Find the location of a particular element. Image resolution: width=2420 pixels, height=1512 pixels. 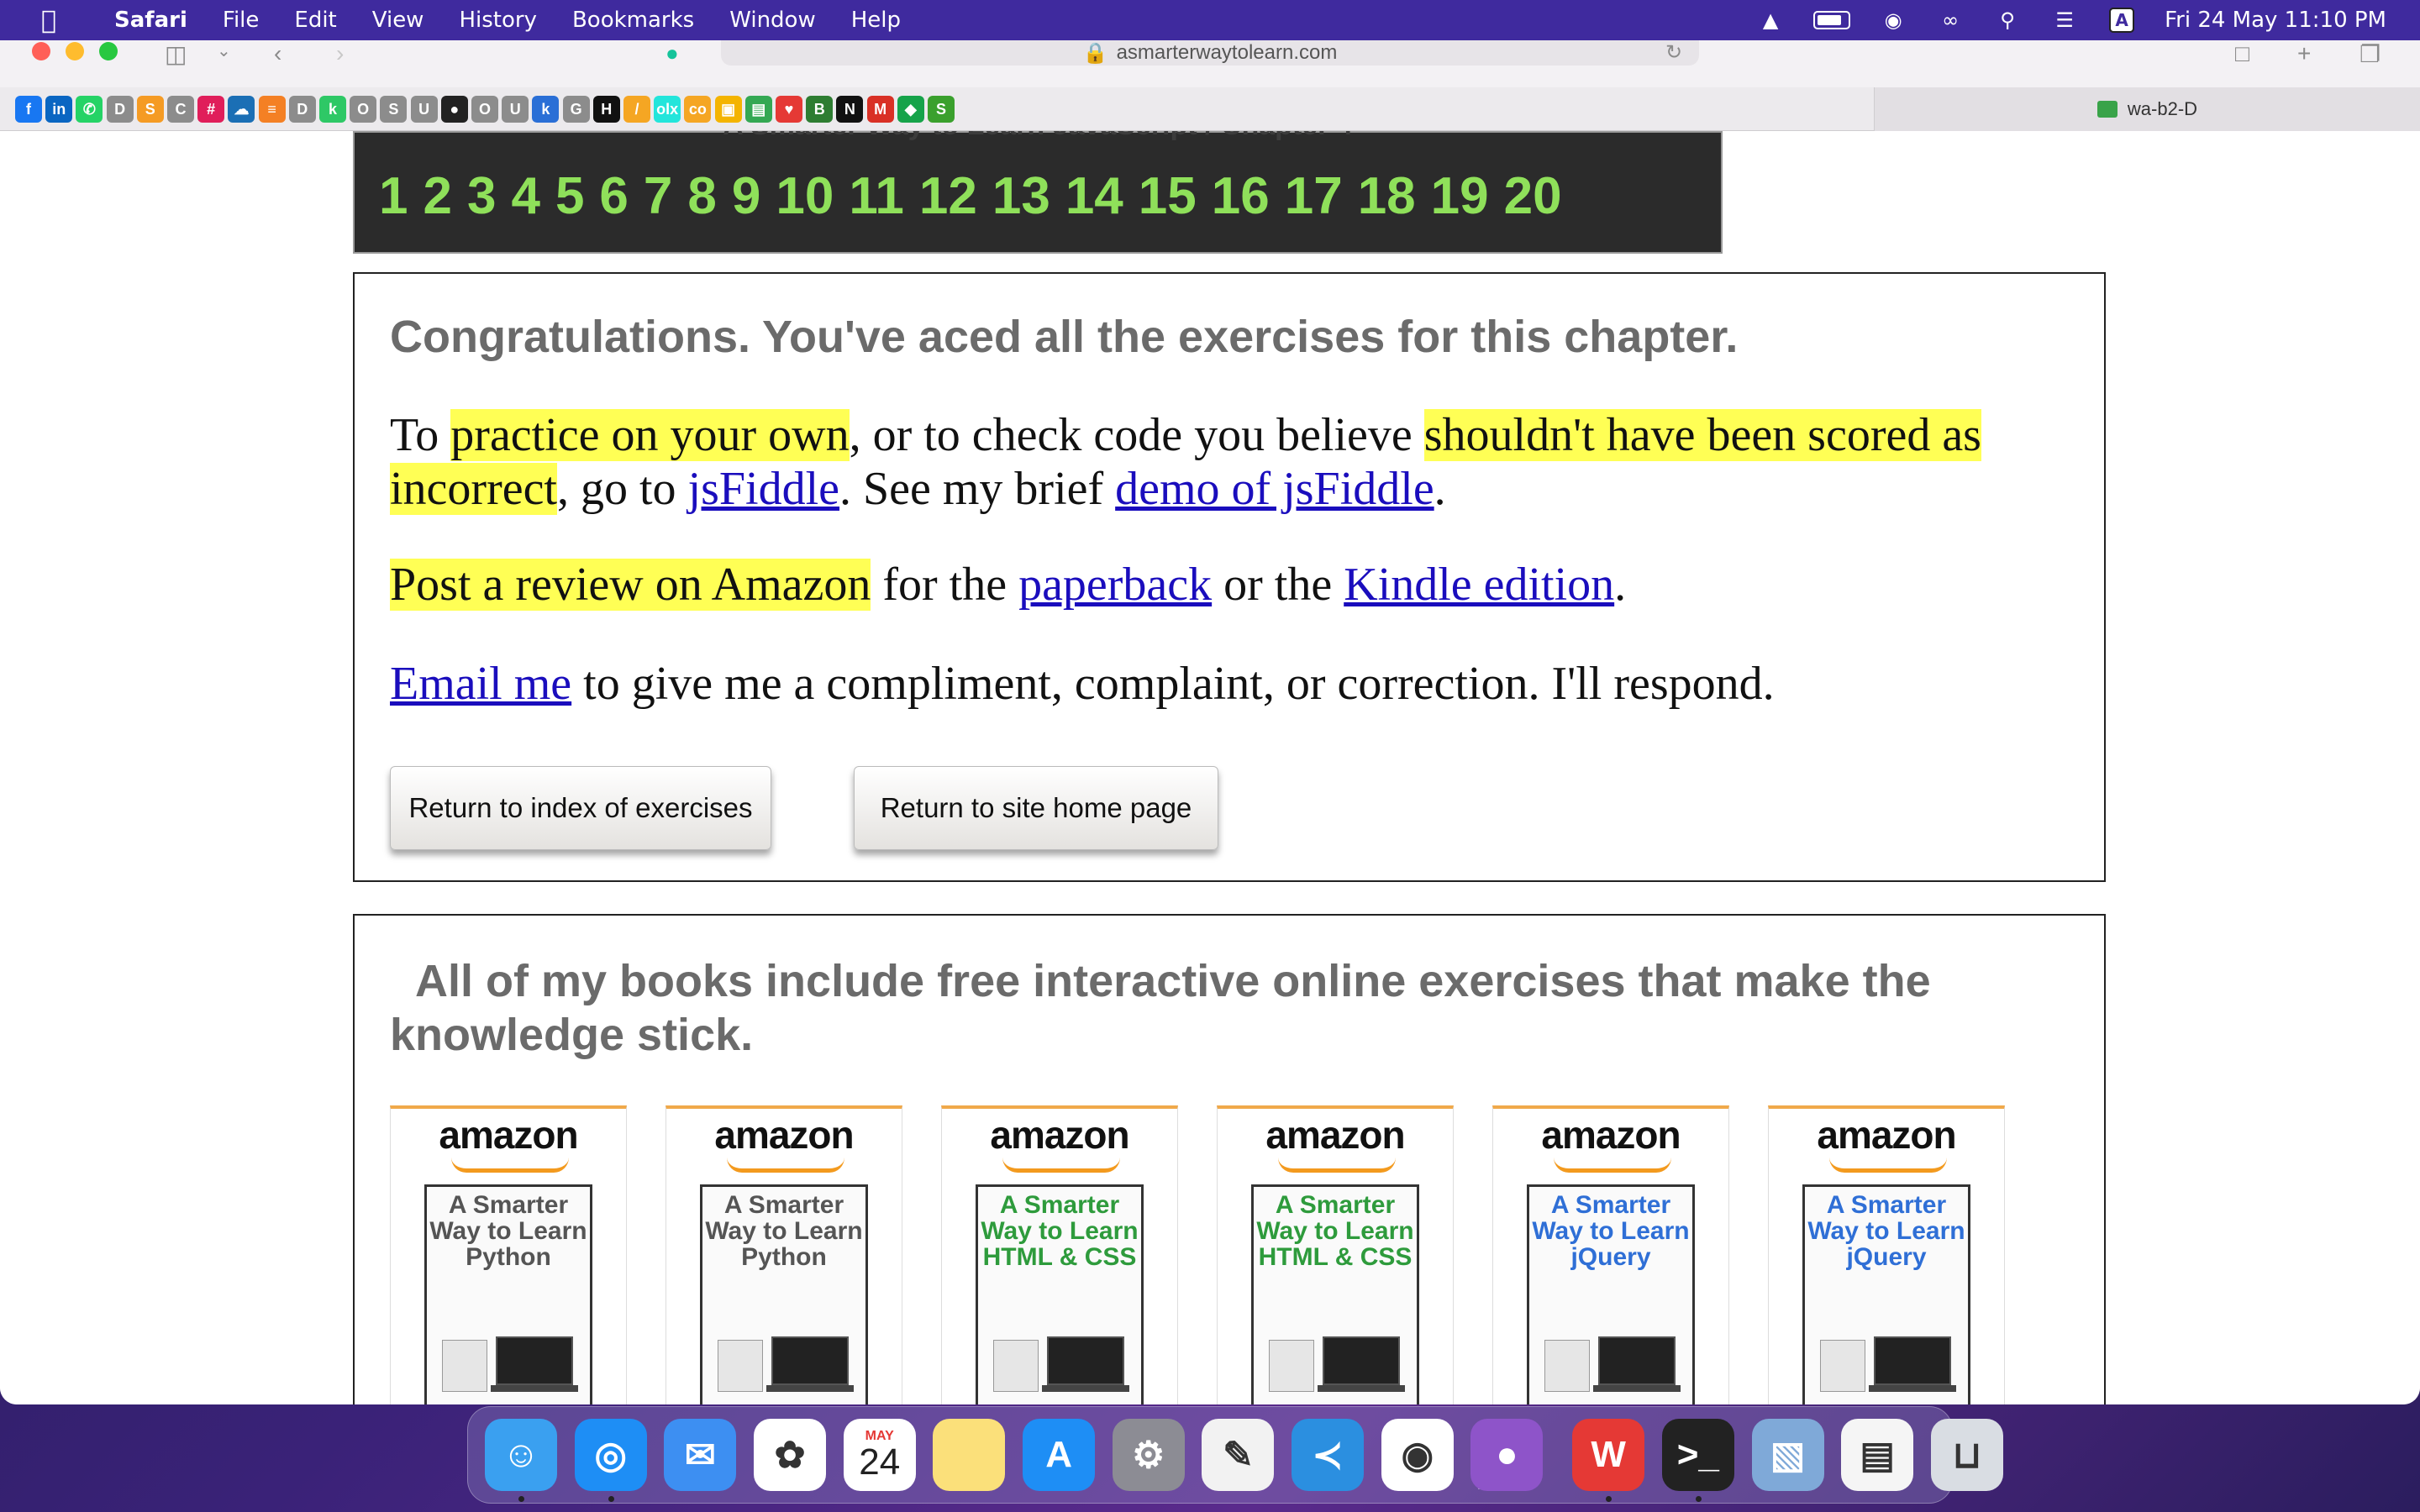

control-center-icon: ☰ is located at coordinates (2064, 20).